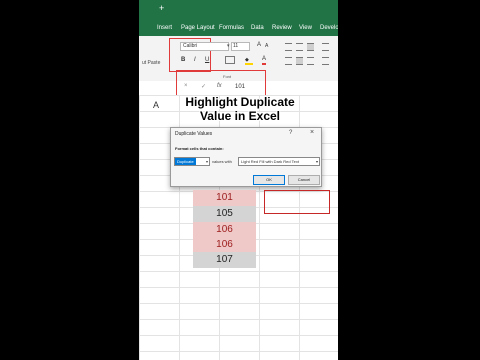 Image resolution: width=480 pixels, height=360 pixels. Describe the element at coordinates (297, 202) in the screenshot. I see `highlight-box-cell` at that location.